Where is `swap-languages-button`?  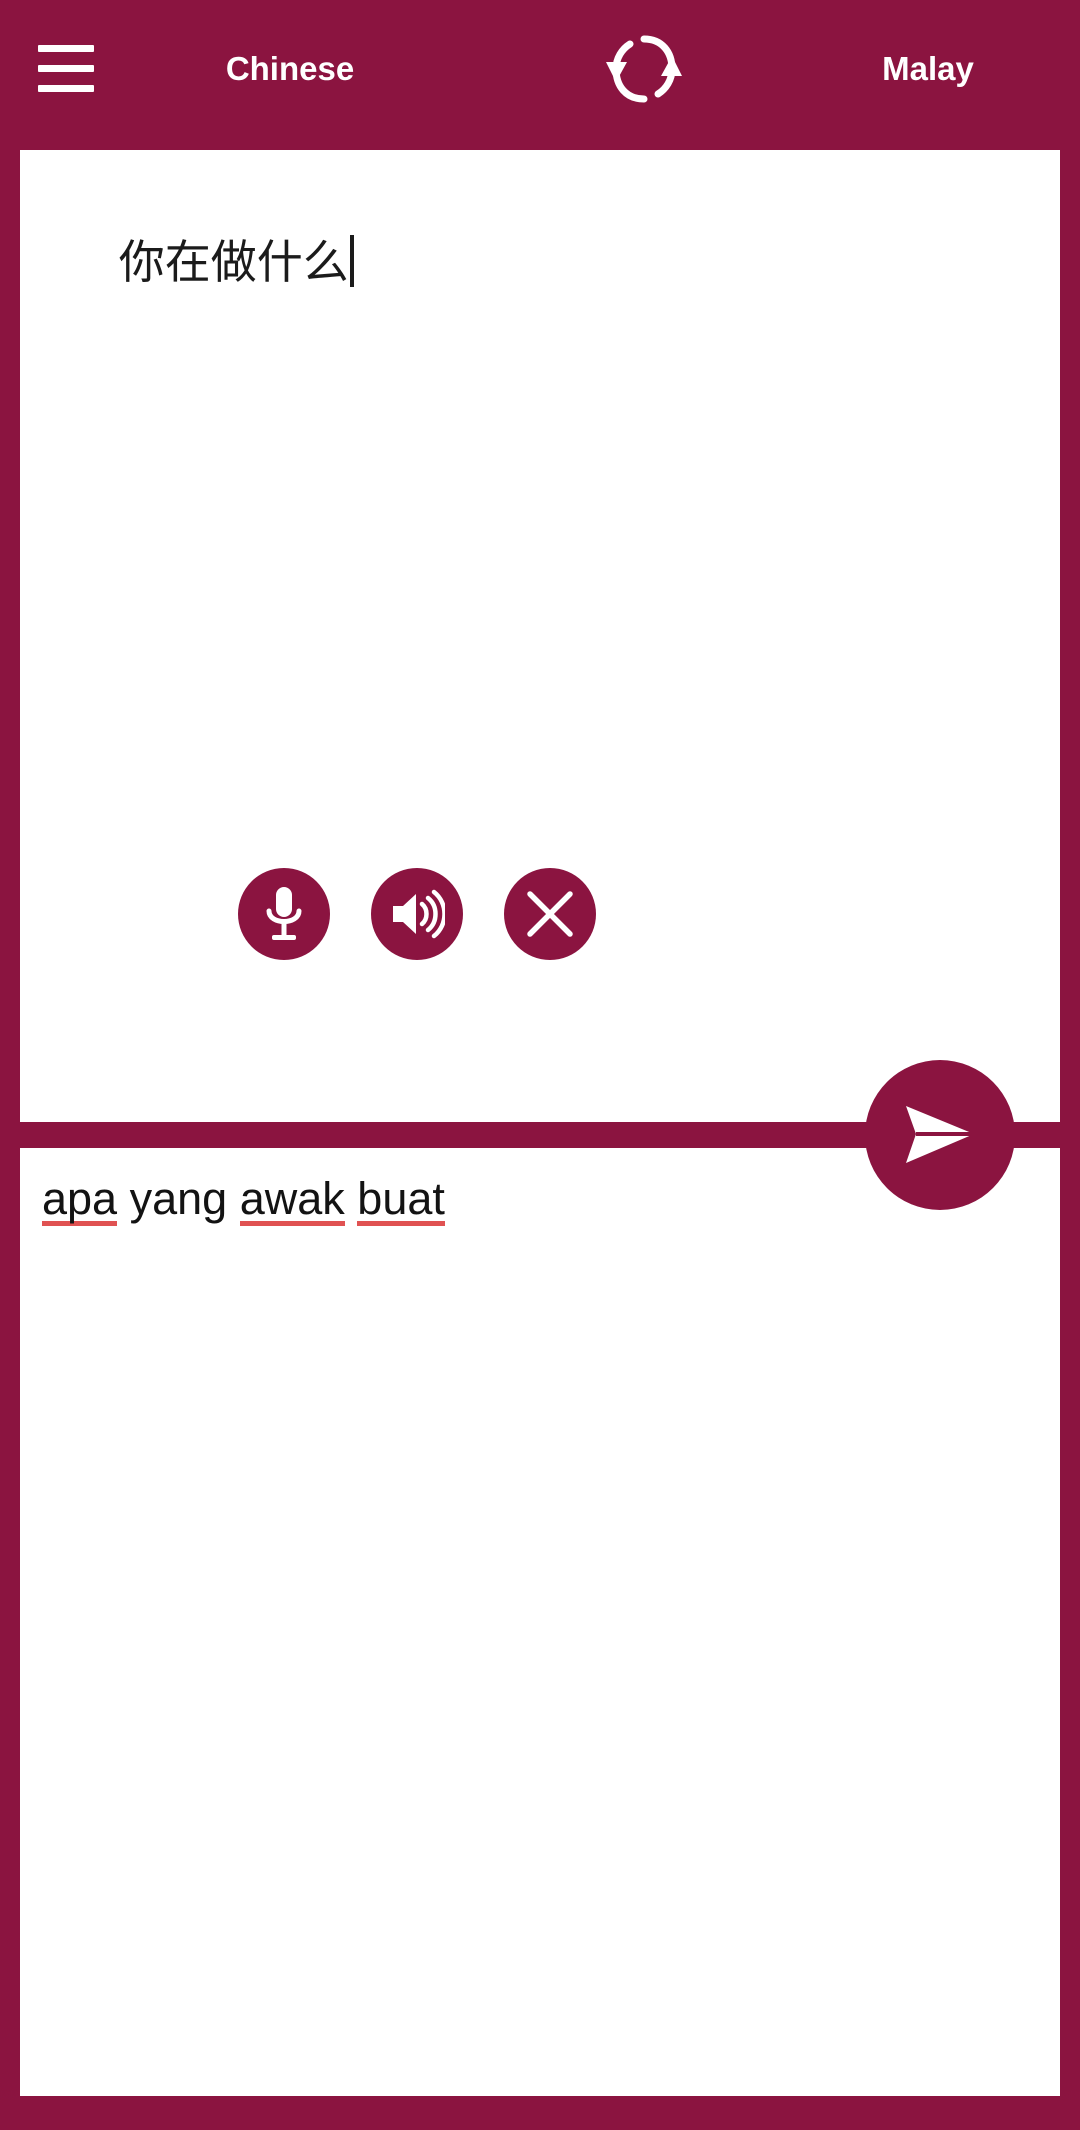 swap-languages-button is located at coordinates (644, 69).